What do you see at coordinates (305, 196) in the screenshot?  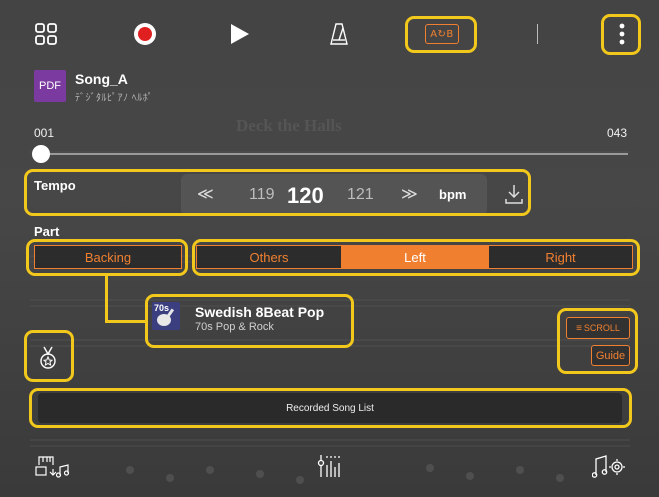 I see `tempo-current: 120` at bounding box center [305, 196].